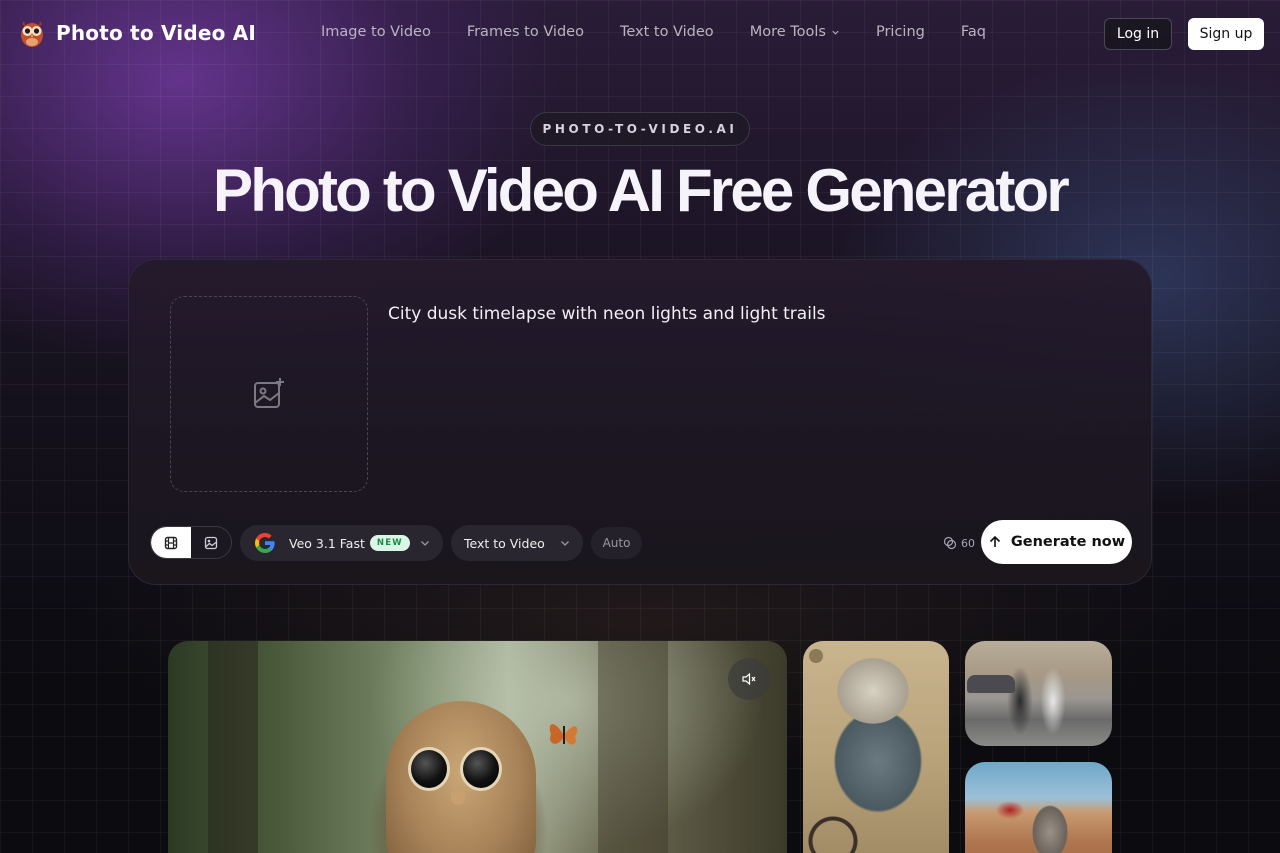 The width and height of the screenshot is (1280, 853). What do you see at coordinates (504, 543) in the screenshot?
I see `mode-label: Text to Video` at bounding box center [504, 543].